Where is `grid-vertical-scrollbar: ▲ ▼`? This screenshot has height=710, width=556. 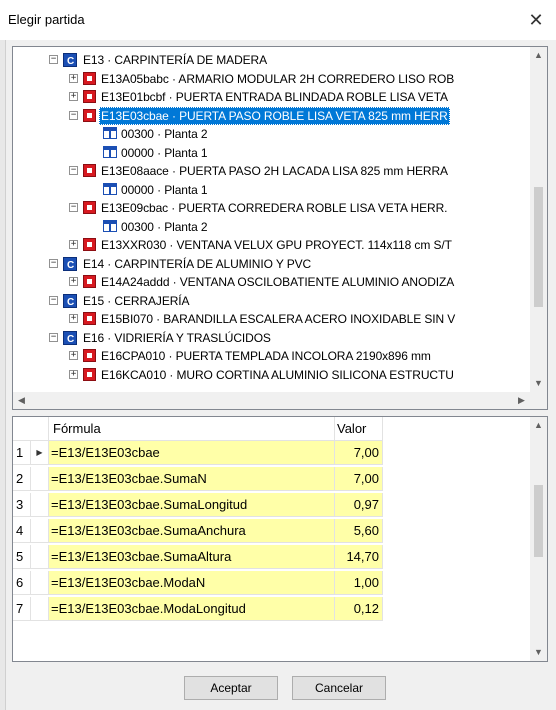
grid-vertical-scrollbar: ▲ ▼ is located at coordinates (538, 539).